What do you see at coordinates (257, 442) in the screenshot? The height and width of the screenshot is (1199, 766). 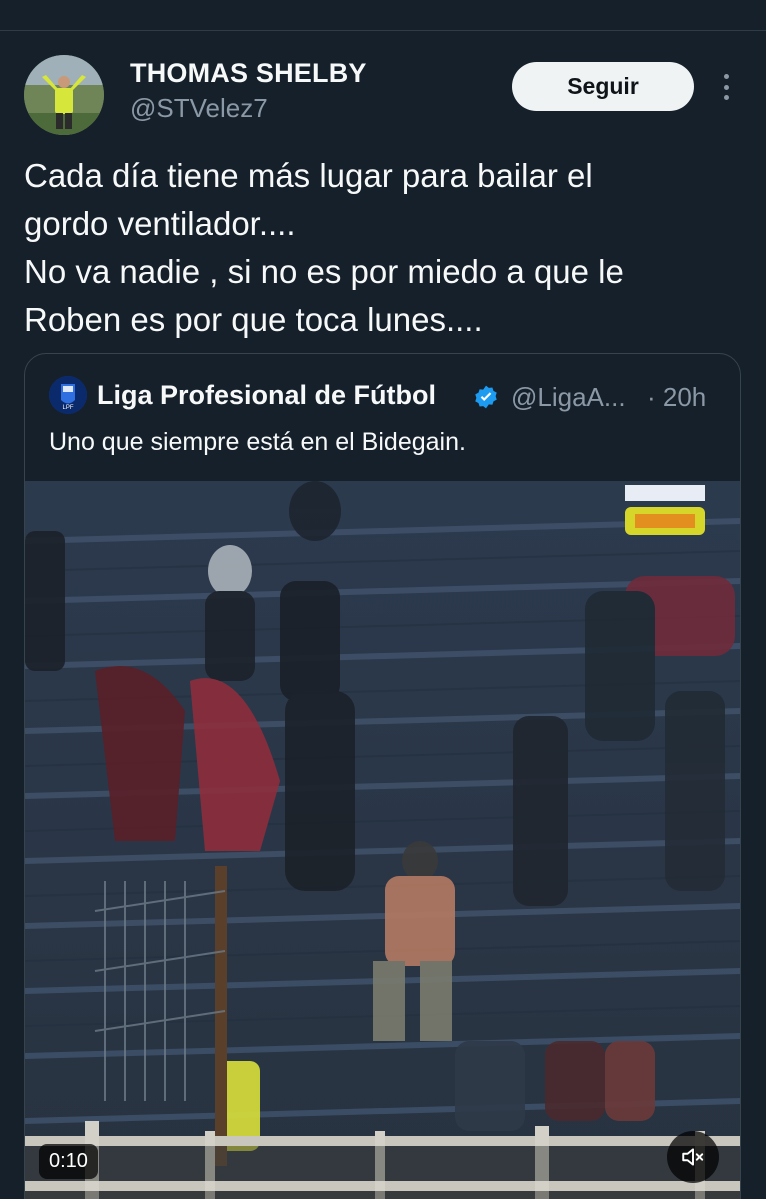 I see `quoted-tweet-text: Uno que siempre está en el Bidegain.` at bounding box center [257, 442].